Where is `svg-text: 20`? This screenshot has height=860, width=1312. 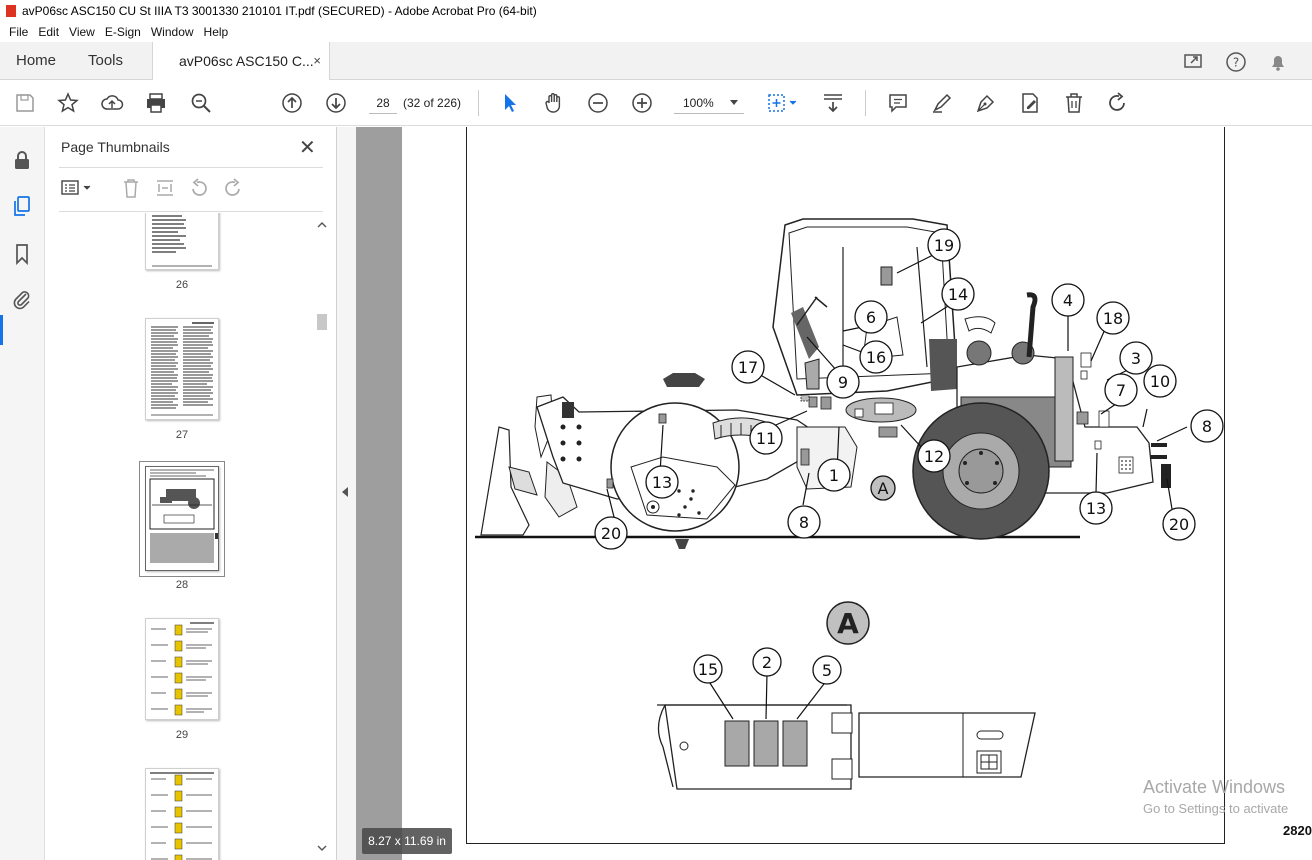
svg-text: 20 is located at coordinates (611, 533).